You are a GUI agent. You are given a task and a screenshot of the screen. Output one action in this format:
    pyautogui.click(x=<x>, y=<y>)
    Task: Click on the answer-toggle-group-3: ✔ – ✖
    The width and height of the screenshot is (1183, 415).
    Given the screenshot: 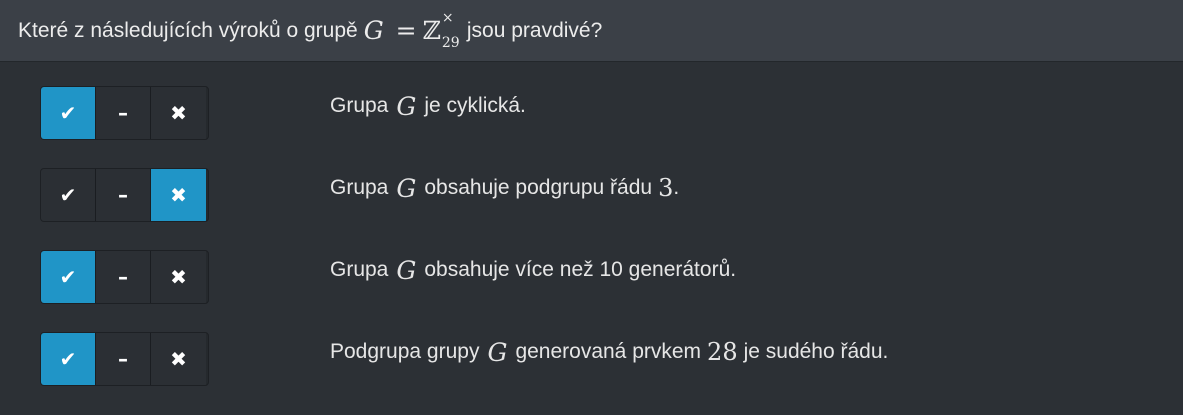 What is the action you would take?
    pyautogui.click(x=124, y=277)
    